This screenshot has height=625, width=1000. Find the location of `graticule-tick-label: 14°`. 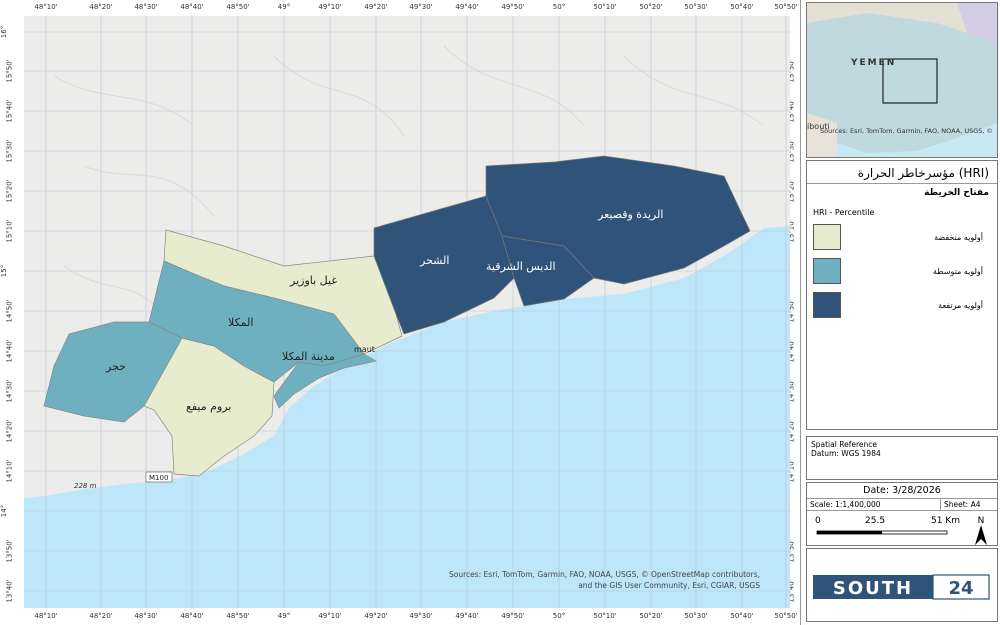

graticule-tick-label: 14° is located at coordinates (4, 511).